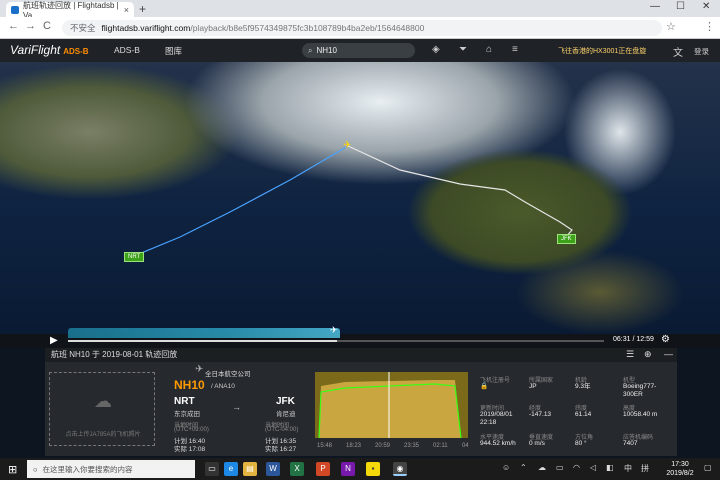 The height and width of the screenshot is (480, 720). Describe the element at coordinates (671, 26) in the screenshot. I see `bookmark-star-icon: ☆` at that location.